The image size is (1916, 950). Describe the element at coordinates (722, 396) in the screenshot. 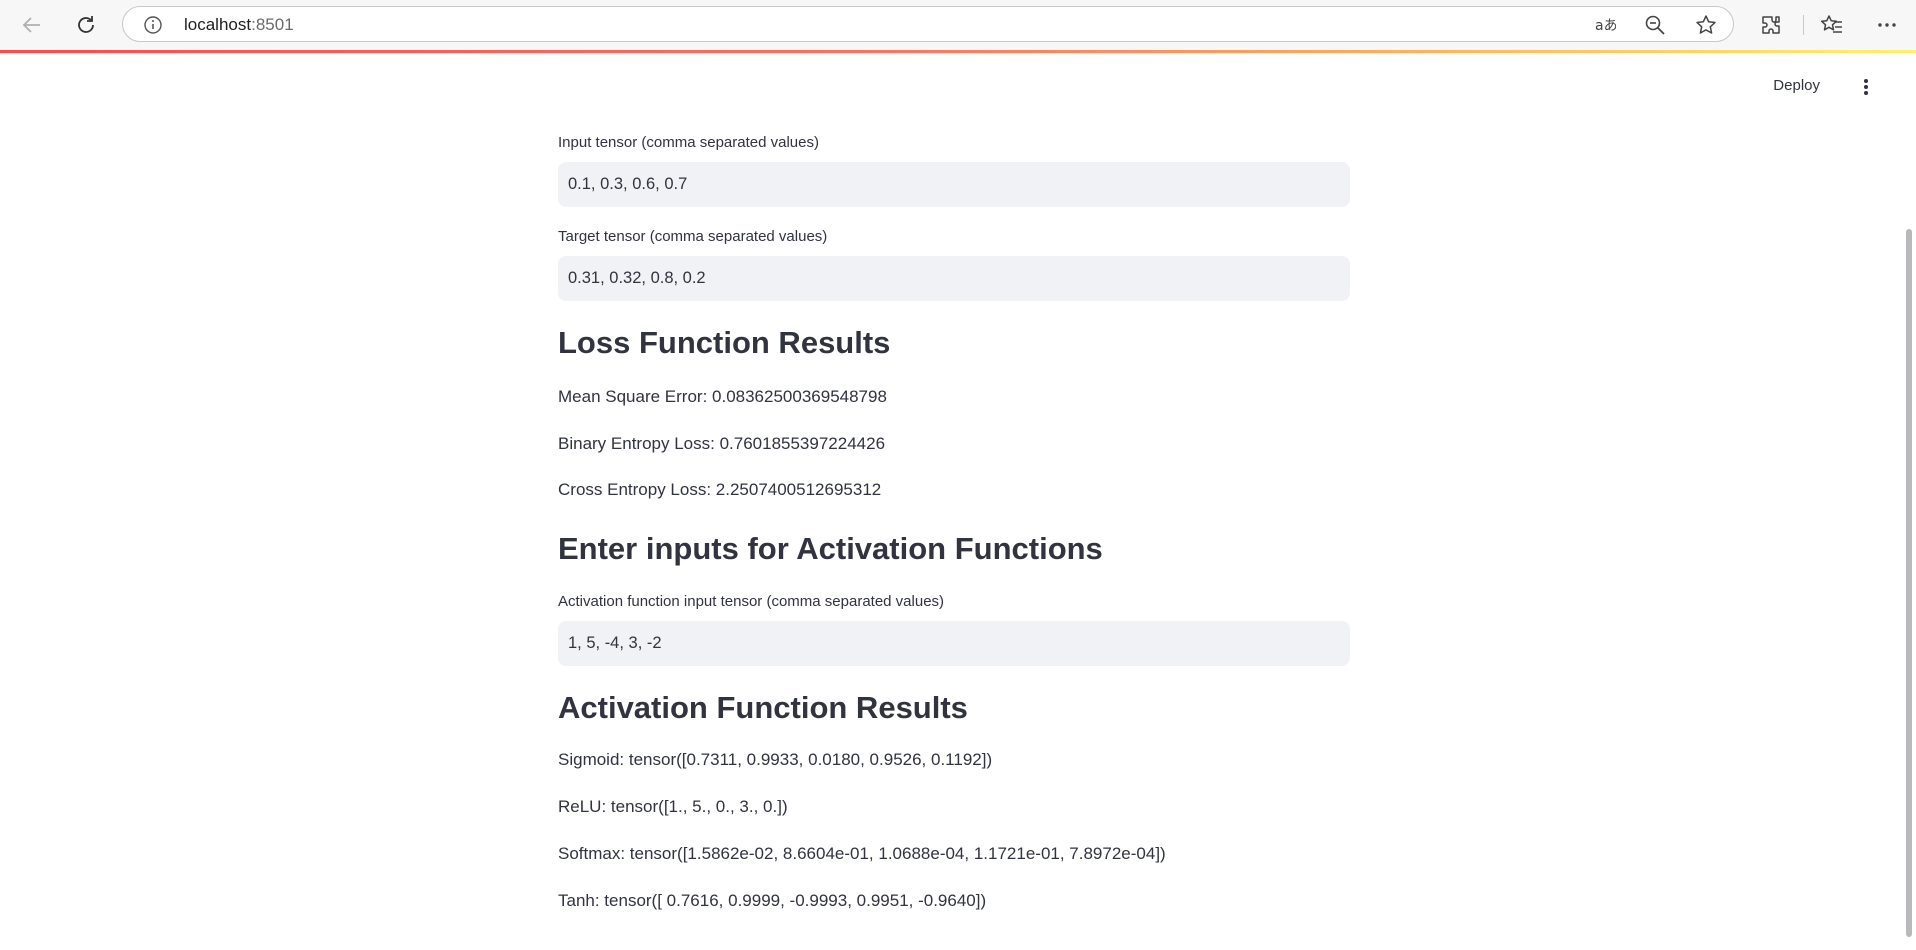

I see `mse-result: Mean Square Error: 0.08362500369548798` at that location.